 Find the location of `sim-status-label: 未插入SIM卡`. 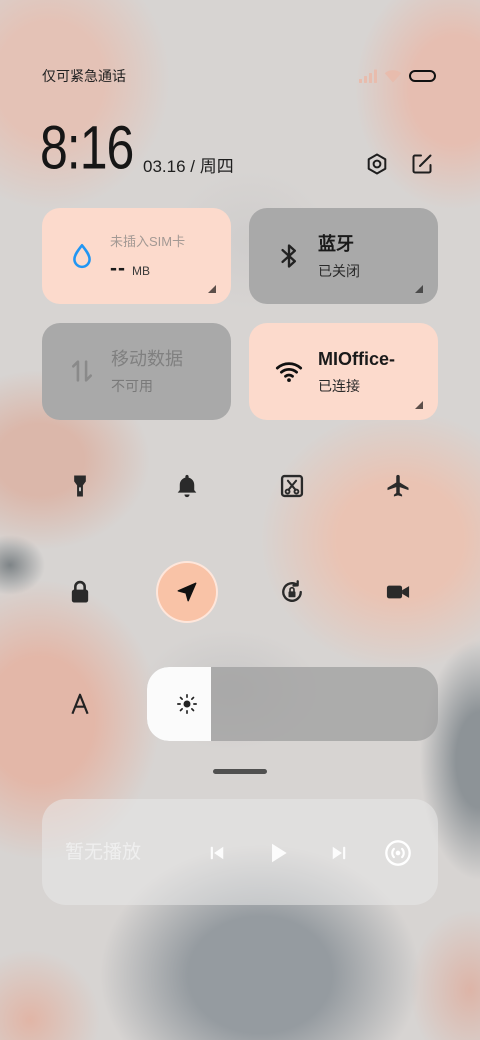

sim-status-label: 未插入SIM卡 is located at coordinates (148, 241).